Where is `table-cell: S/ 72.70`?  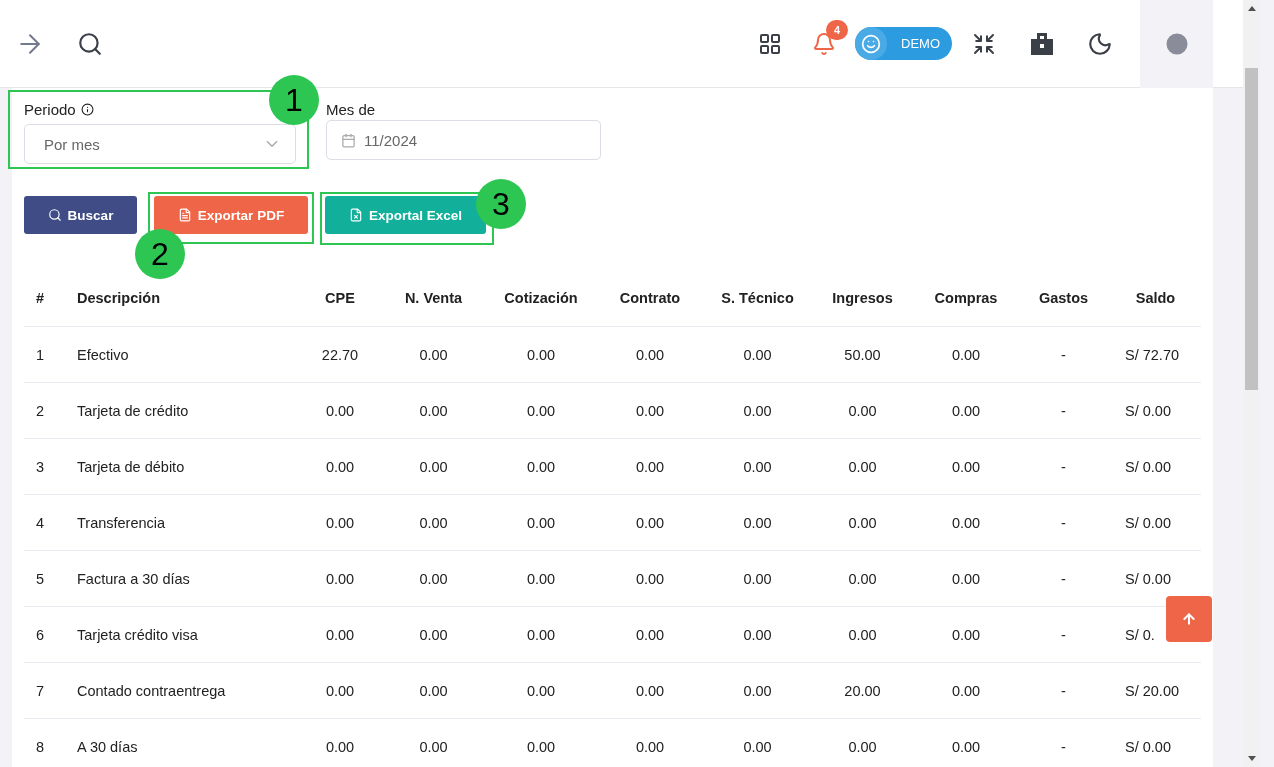 table-cell: S/ 72.70 is located at coordinates (1155, 355).